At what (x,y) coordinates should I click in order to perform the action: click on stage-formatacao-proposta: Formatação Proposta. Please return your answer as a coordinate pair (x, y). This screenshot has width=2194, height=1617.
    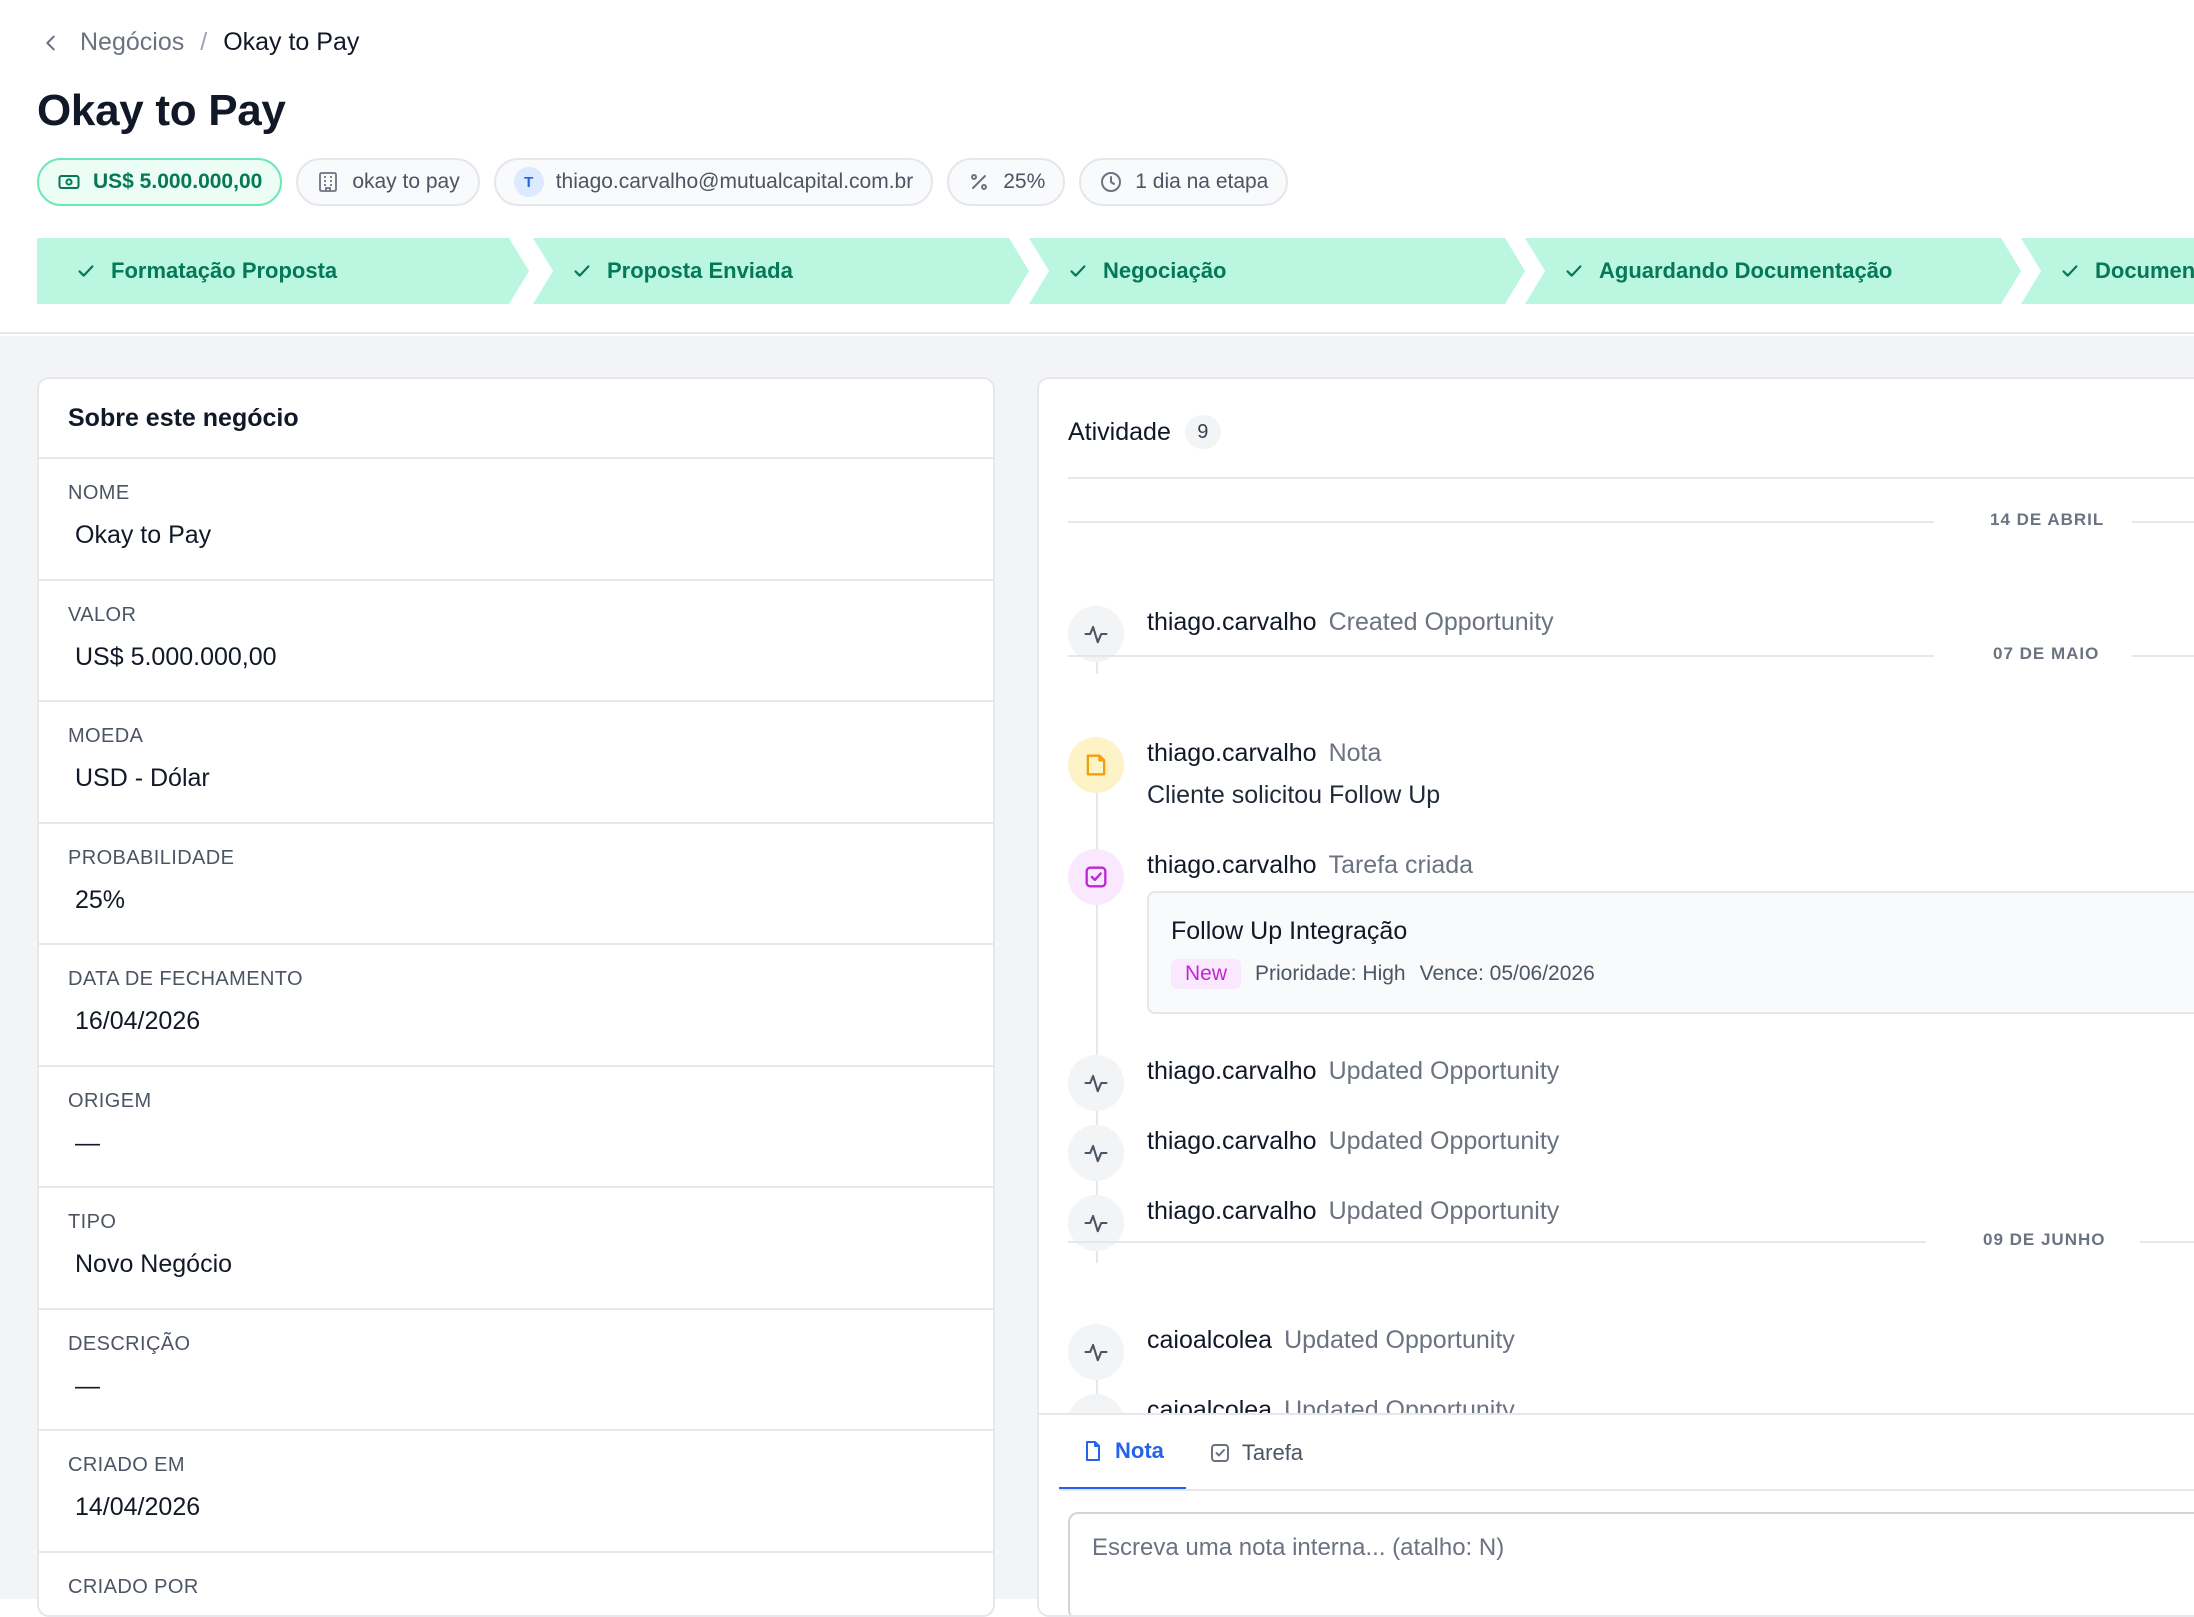
    Looking at the image, I should click on (283, 271).